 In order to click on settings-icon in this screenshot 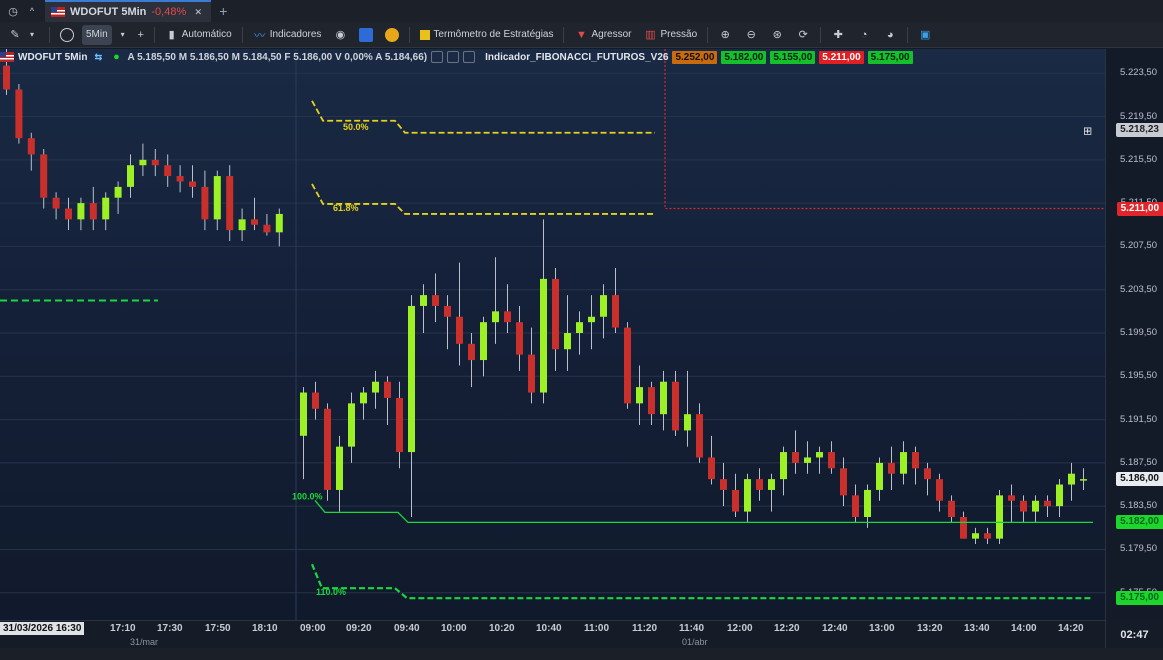, I will do `click(437, 57)`.